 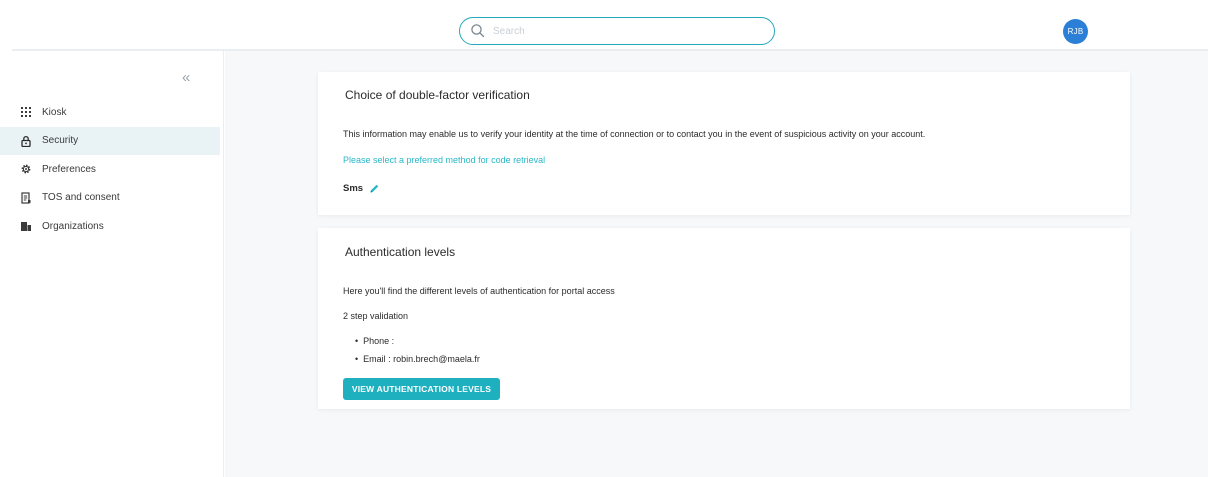 What do you see at coordinates (628, 31) in the screenshot?
I see `search-input` at bounding box center [628, 31].